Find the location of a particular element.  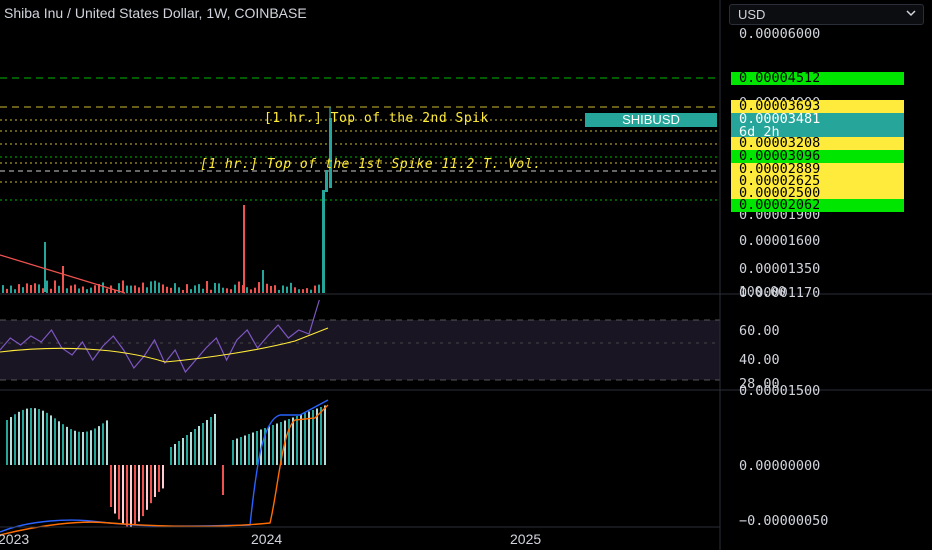

price-tick: 0.00001350 is located at coordinates (780, 269).